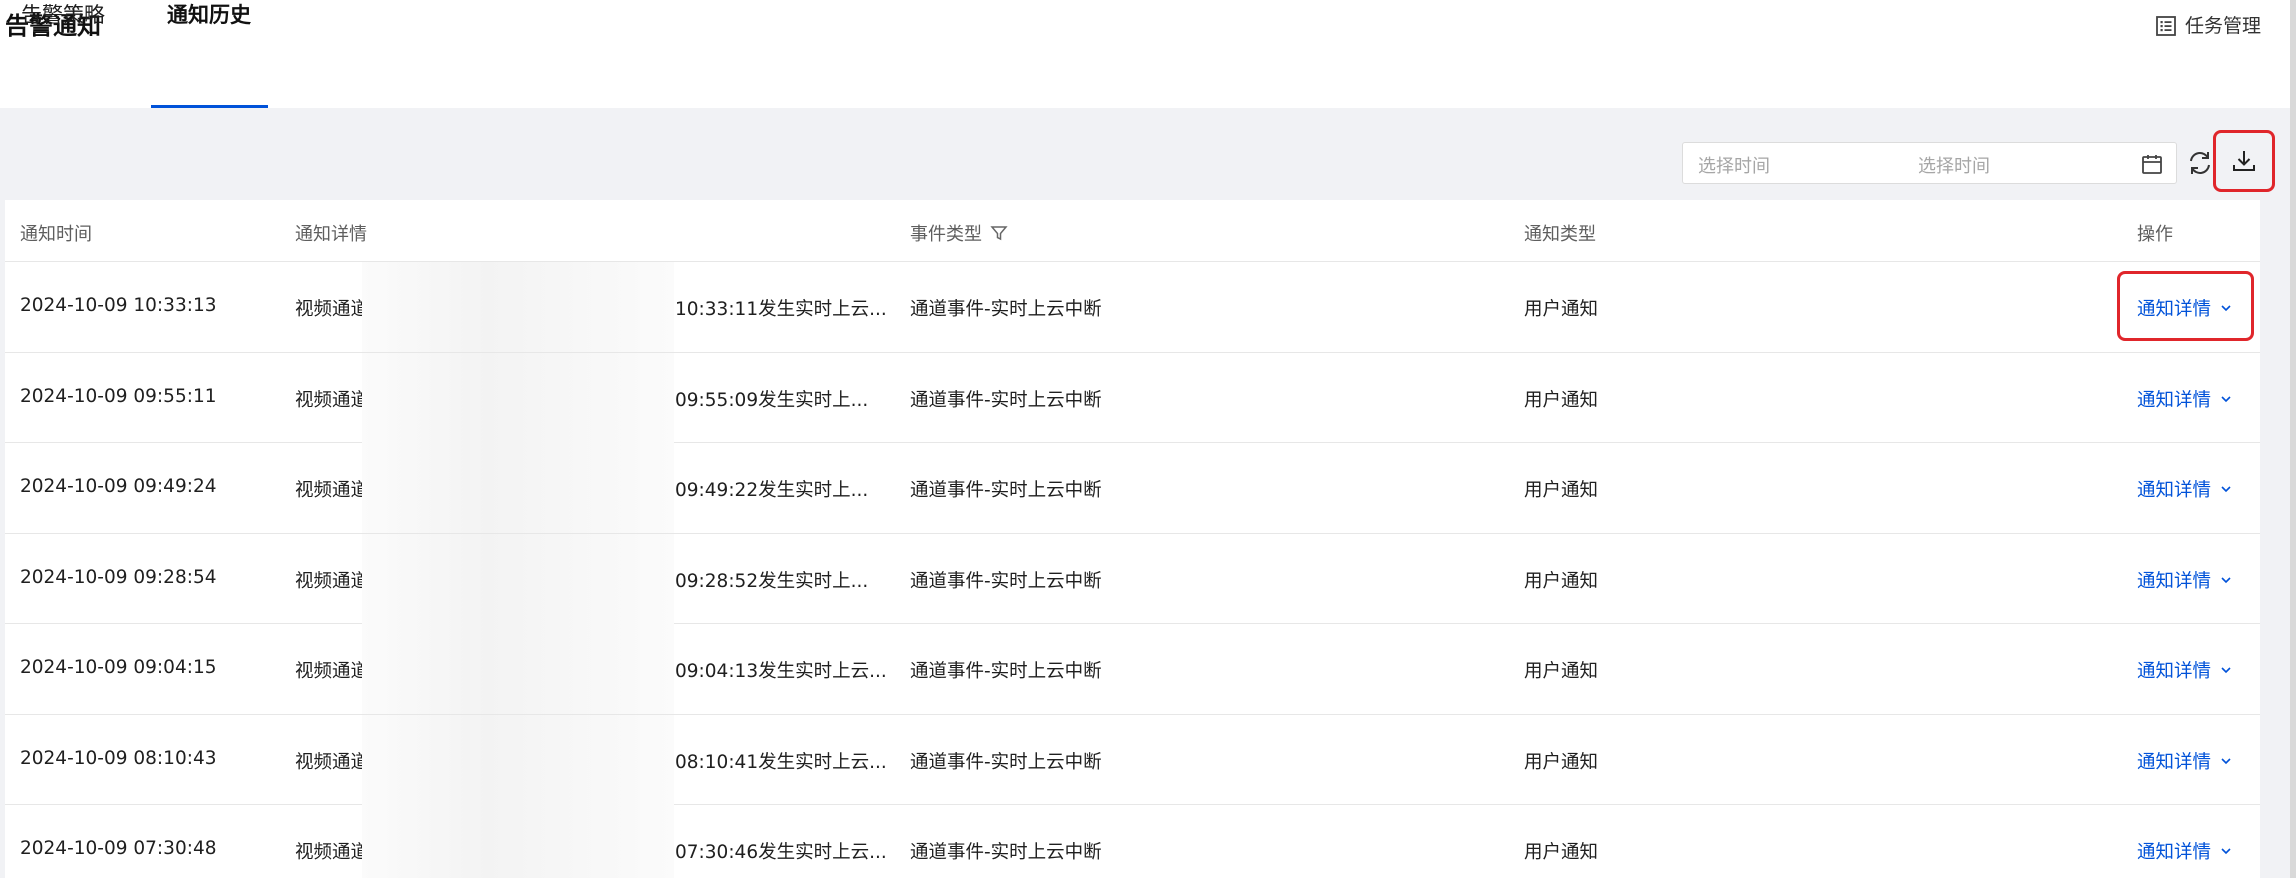 This screenshot has height=878, width=2296. I want to click on refresh-icon, so click(2200, 163).